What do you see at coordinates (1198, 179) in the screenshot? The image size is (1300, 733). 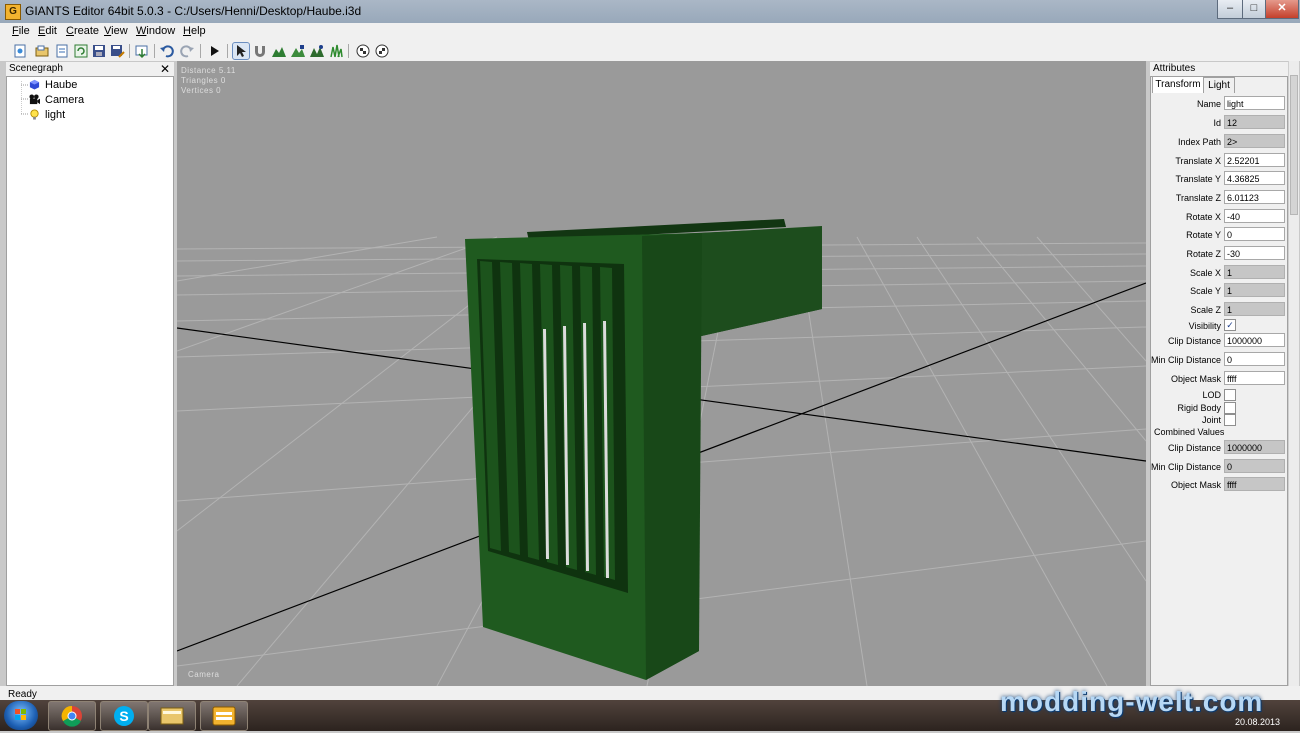 I see `attr-label: Translate Y` at bounding box center [1198, 179].